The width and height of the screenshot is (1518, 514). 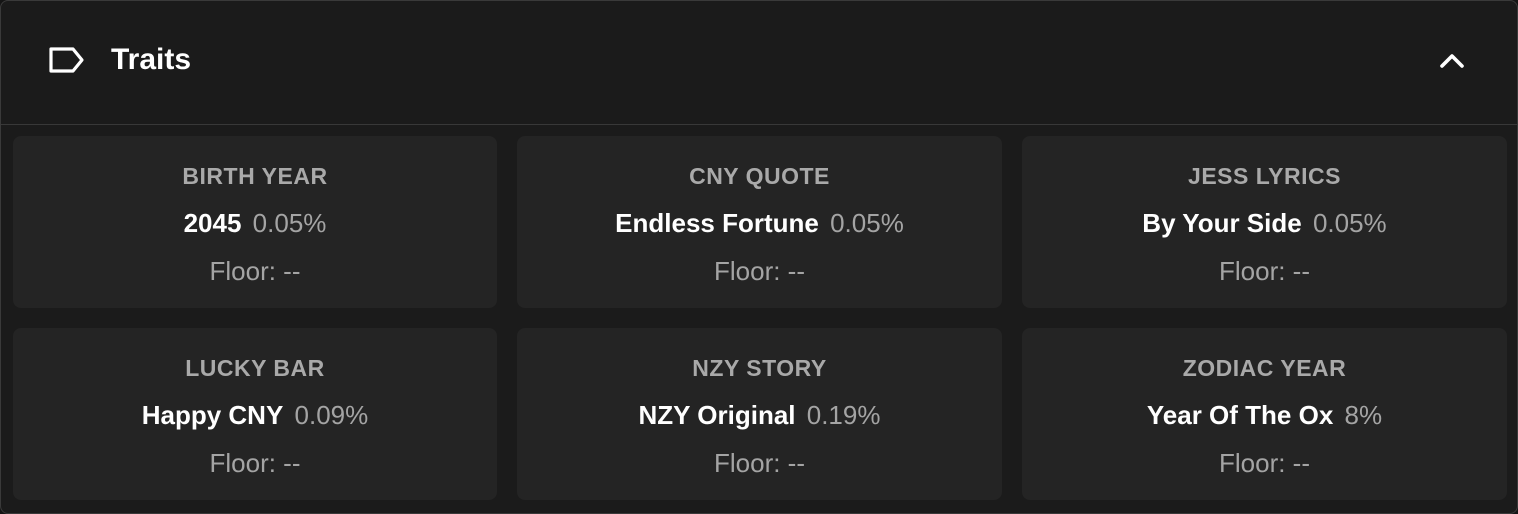 What do you see at coordinates (151, 59) in the screenshot?
I see `panel-title: Traits` at bounding box center [151, 59].